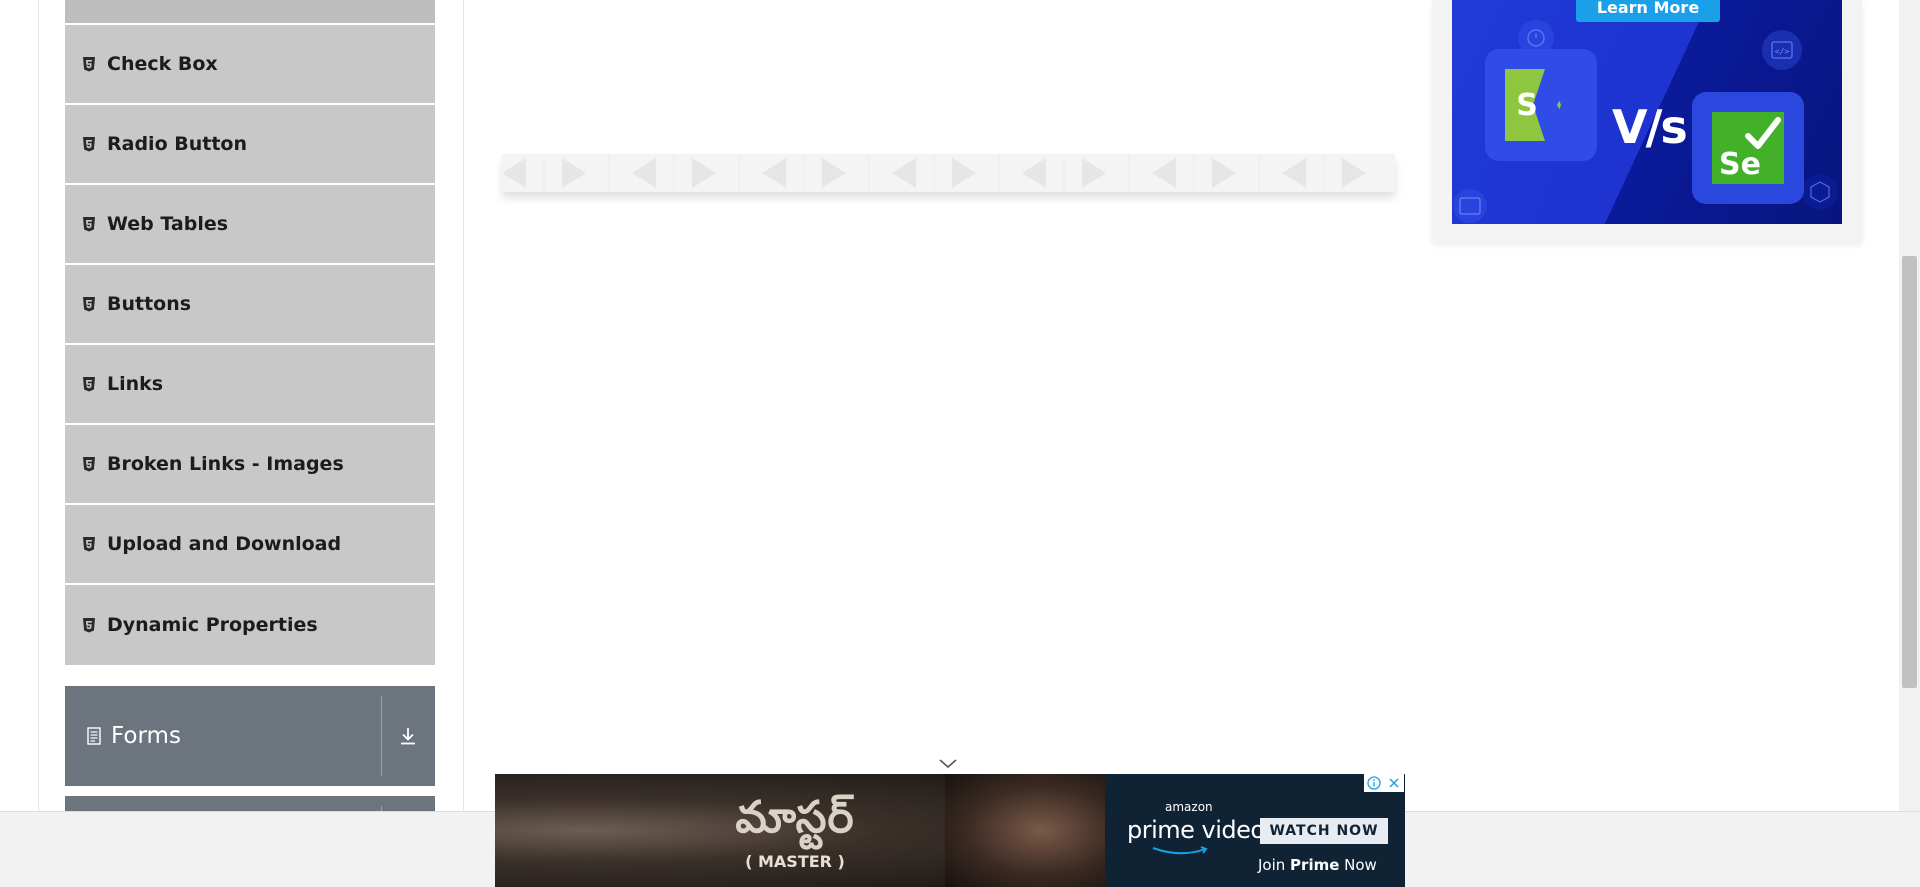 This screenshot has width=1920, height=887. Describe the element at coordinates (94, 736) in the screenshot. I see `document-icon` at that location.